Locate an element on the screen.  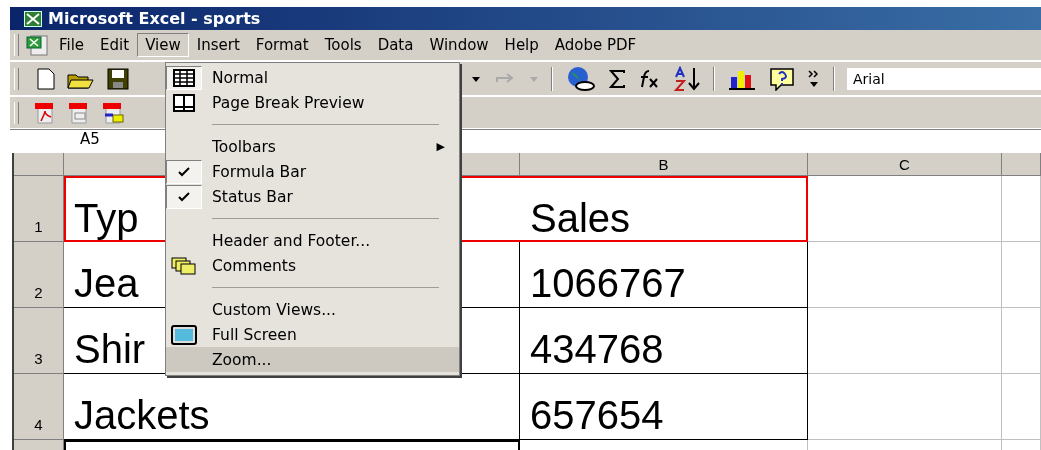
menu-option: Comments is located at coordinates (312, 265).